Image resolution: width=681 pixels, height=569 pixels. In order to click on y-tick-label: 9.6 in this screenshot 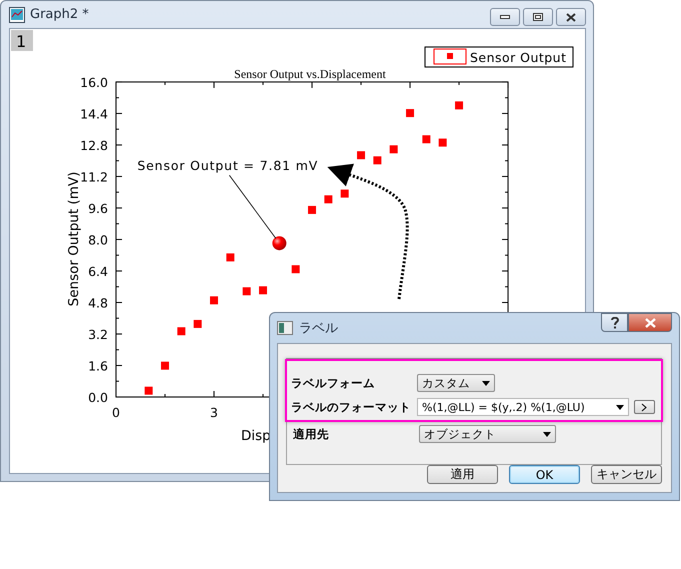, I will do `click(98, 208)`.